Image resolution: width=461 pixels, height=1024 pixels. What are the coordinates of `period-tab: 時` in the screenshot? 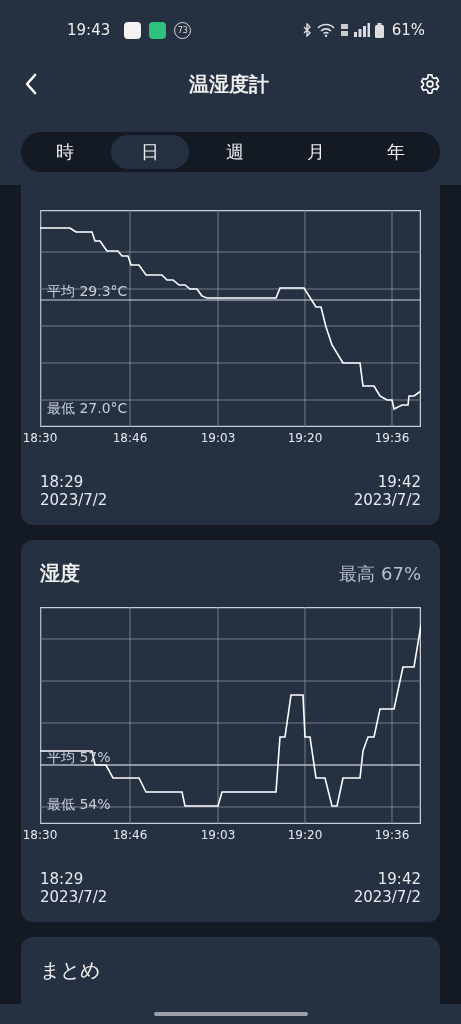 It's located at (65, 152).